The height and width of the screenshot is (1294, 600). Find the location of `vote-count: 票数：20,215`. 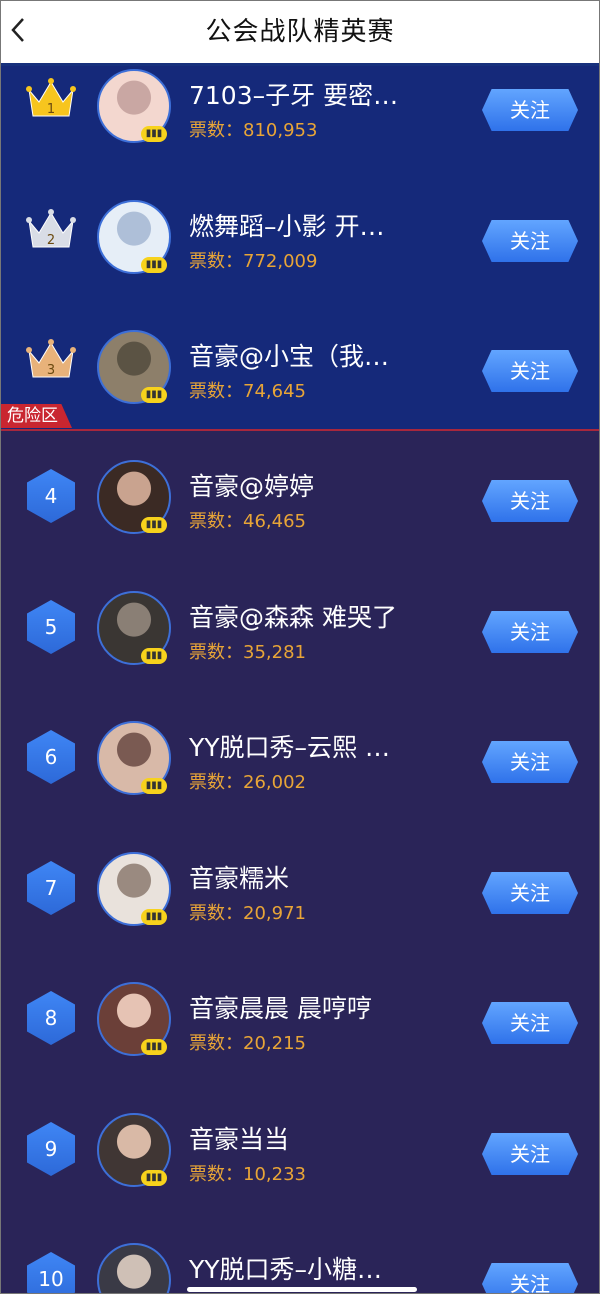

vote-count: 票数：20,215 is located at coordinates (247, 1042).